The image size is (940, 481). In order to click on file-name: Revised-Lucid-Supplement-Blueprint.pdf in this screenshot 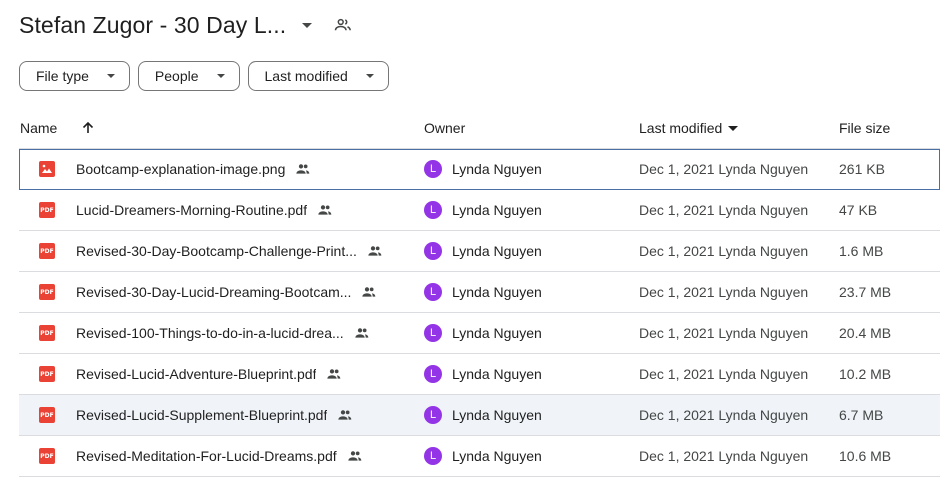, I will do `click(201, 415)`.